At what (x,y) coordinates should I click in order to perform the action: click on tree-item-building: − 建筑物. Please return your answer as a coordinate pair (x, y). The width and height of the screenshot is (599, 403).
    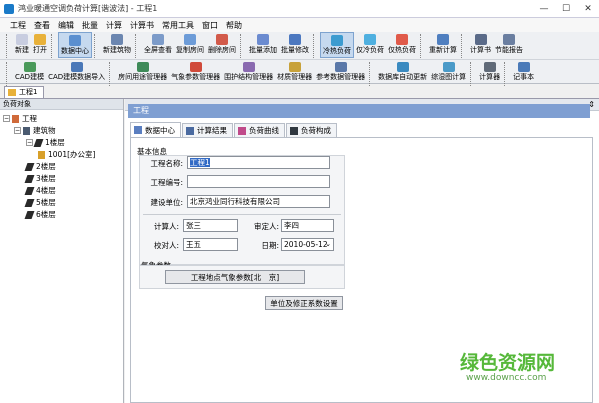
    Looking at the image, I should click on (35, 130).